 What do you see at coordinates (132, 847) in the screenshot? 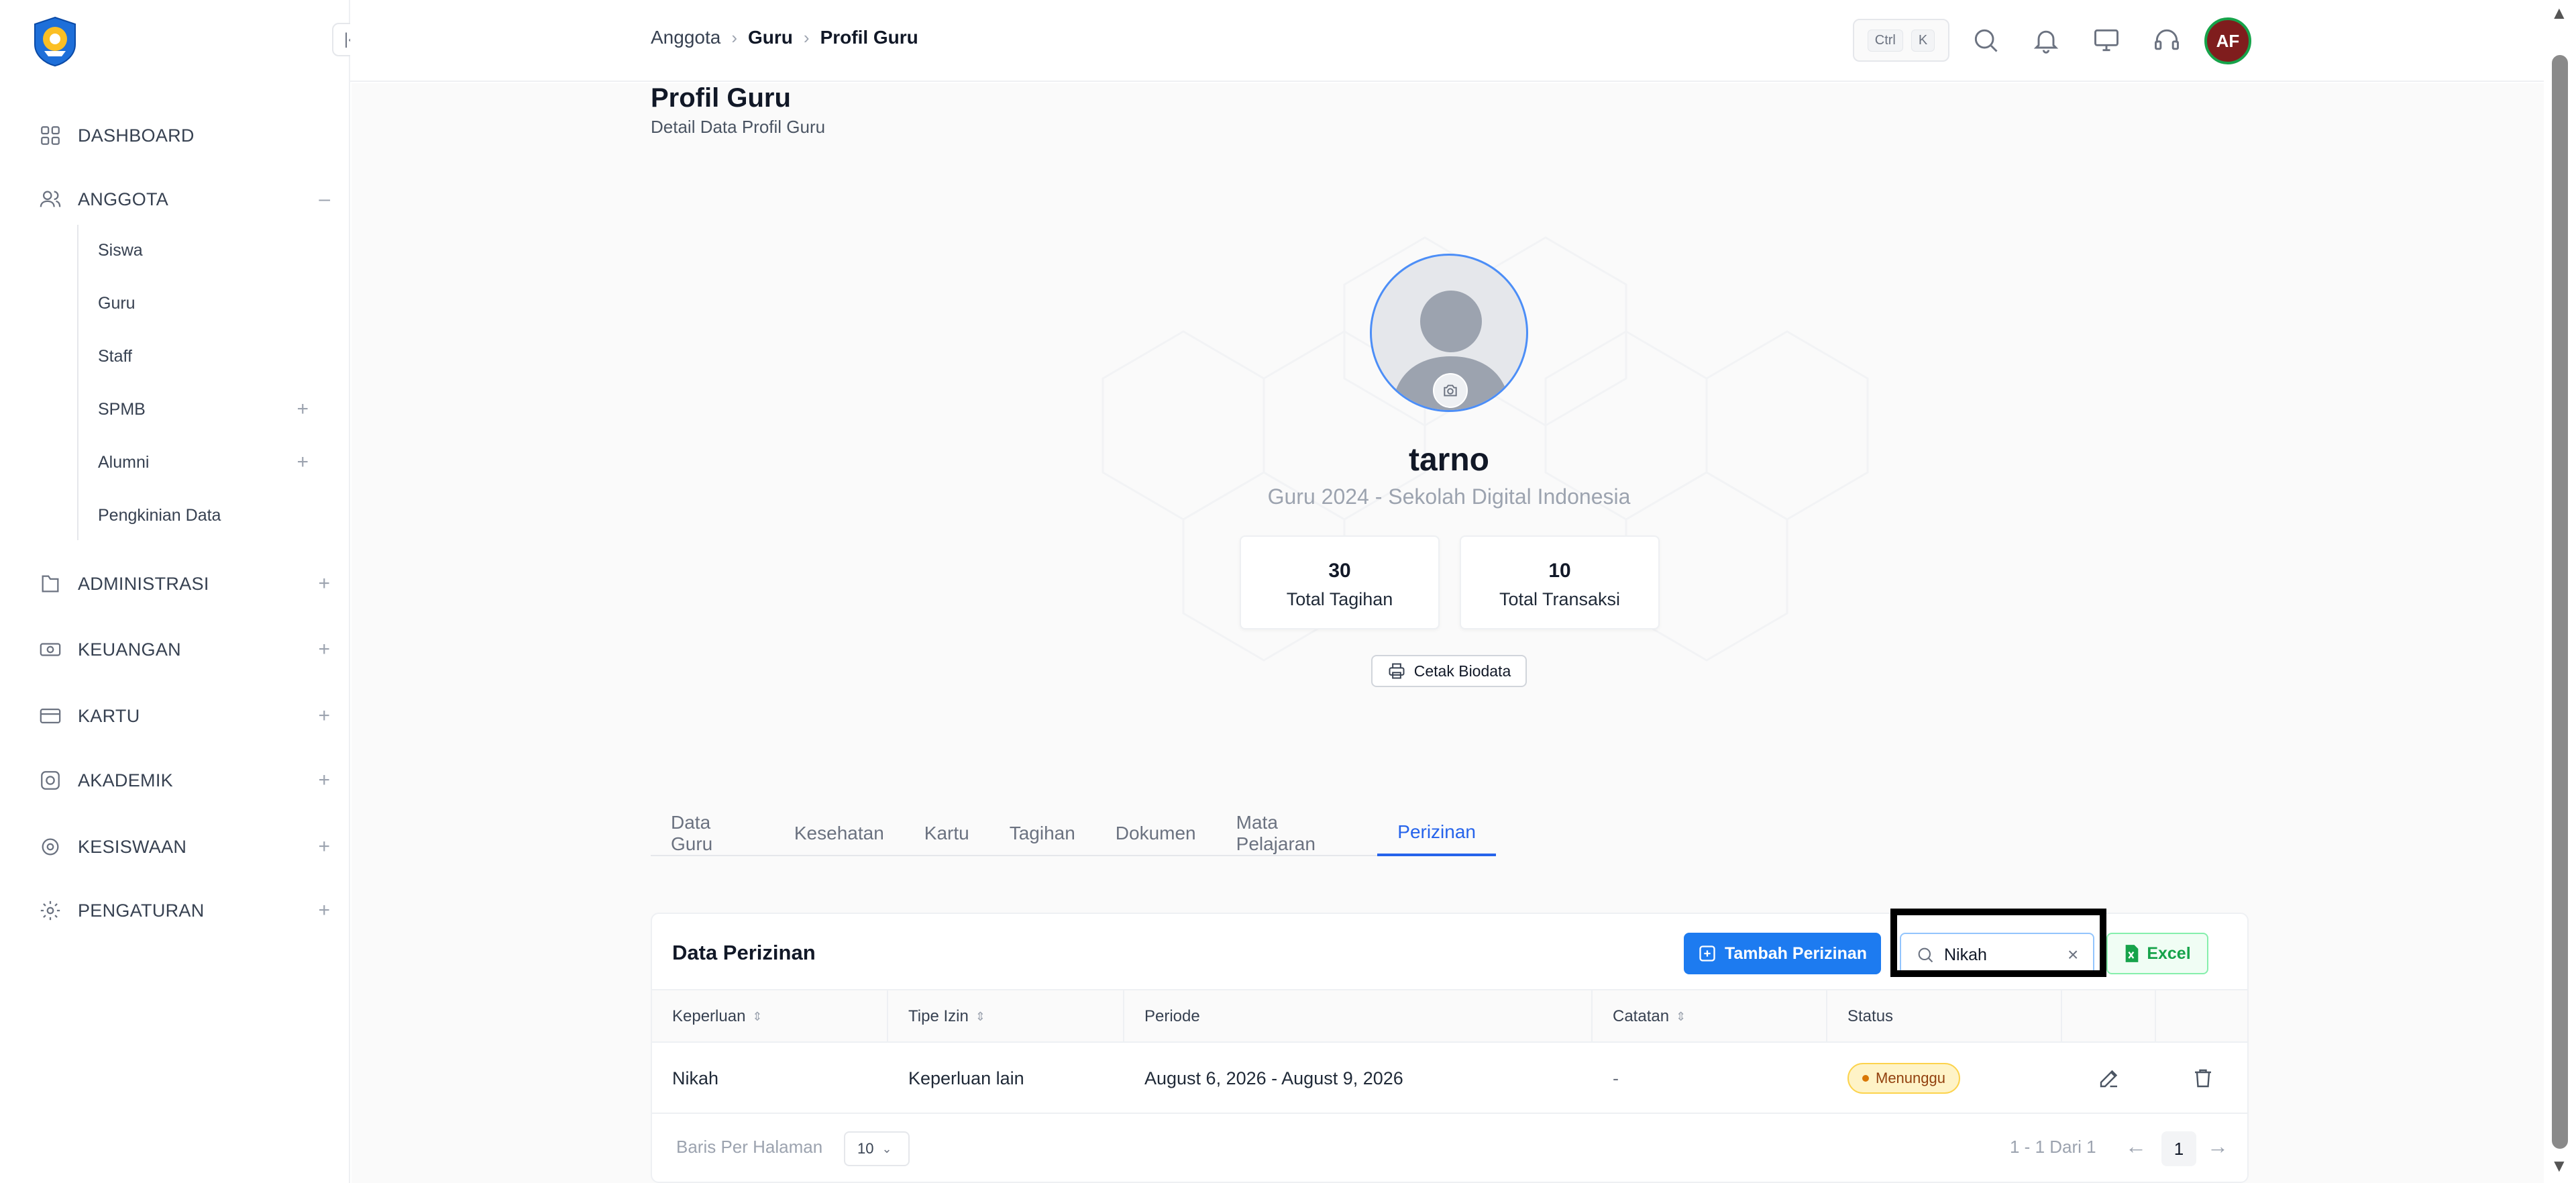
I see `sidebar-label-kesiswaan: KESISWAAN` at bounding box center [132, 847].